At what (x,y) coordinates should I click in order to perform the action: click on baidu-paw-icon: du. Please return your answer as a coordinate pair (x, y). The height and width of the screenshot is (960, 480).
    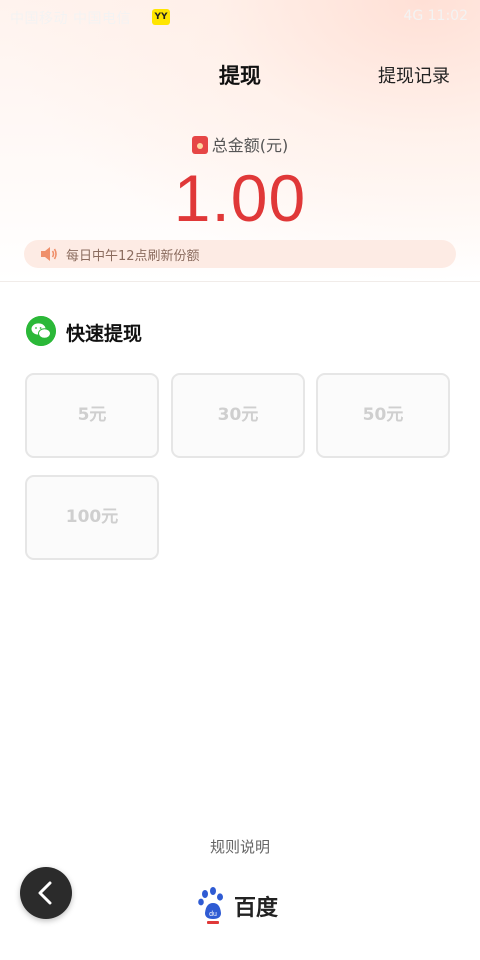
    Looking at the image, I should click on (210, 905).